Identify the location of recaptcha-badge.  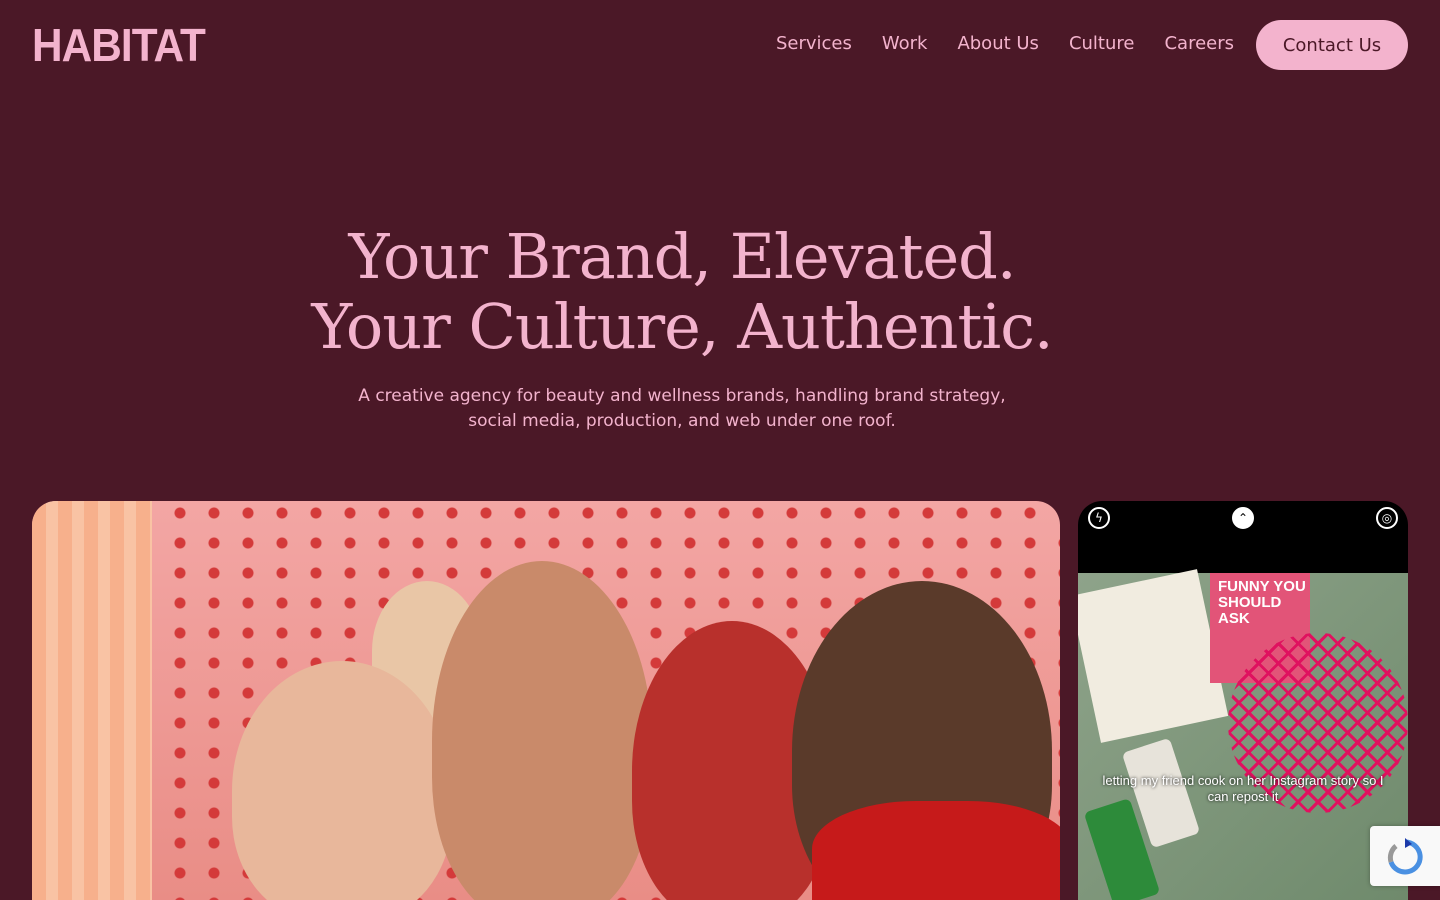
(1405, 856).